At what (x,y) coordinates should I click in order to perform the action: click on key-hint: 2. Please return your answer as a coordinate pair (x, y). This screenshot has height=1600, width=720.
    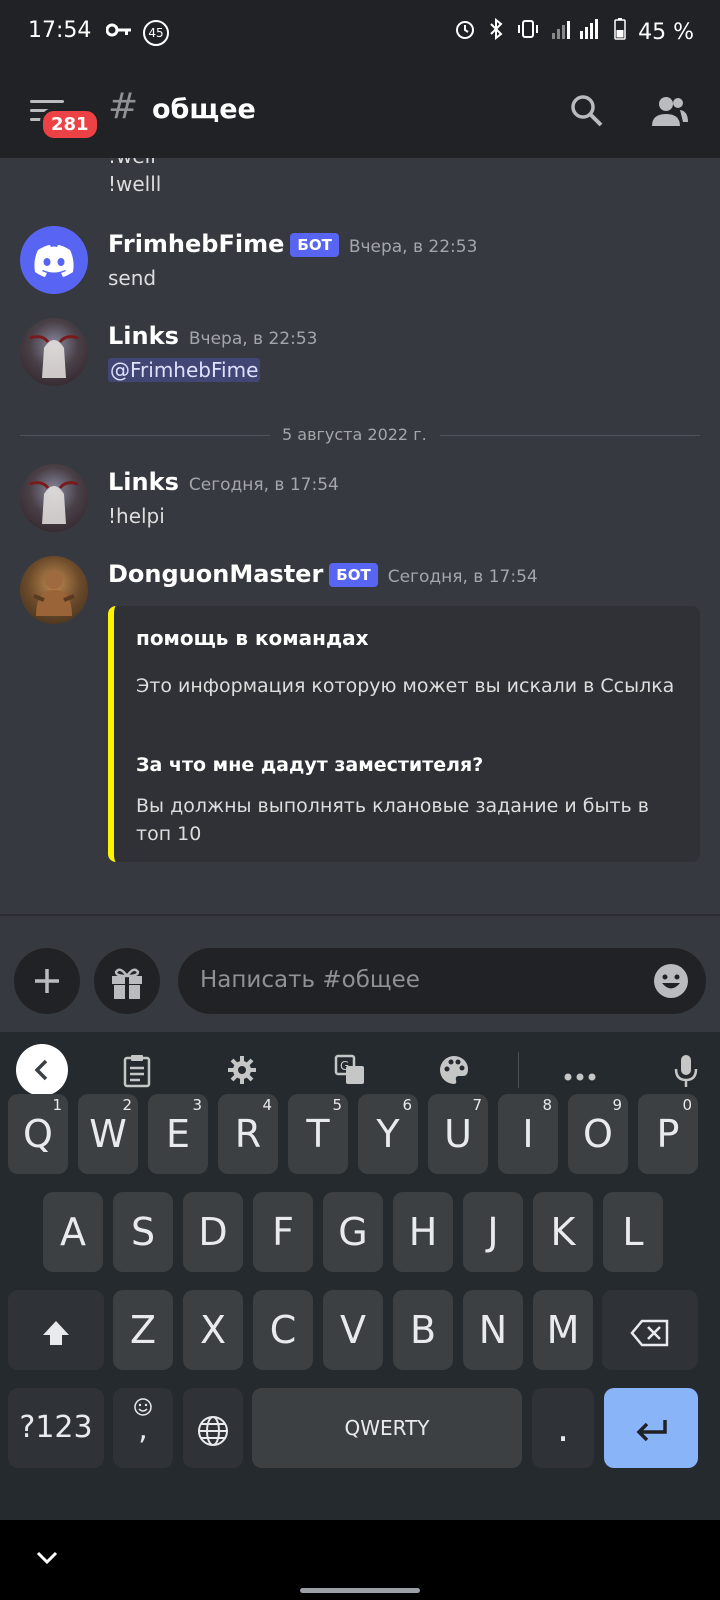
    Looking at the image, I should click on (127, 1105).